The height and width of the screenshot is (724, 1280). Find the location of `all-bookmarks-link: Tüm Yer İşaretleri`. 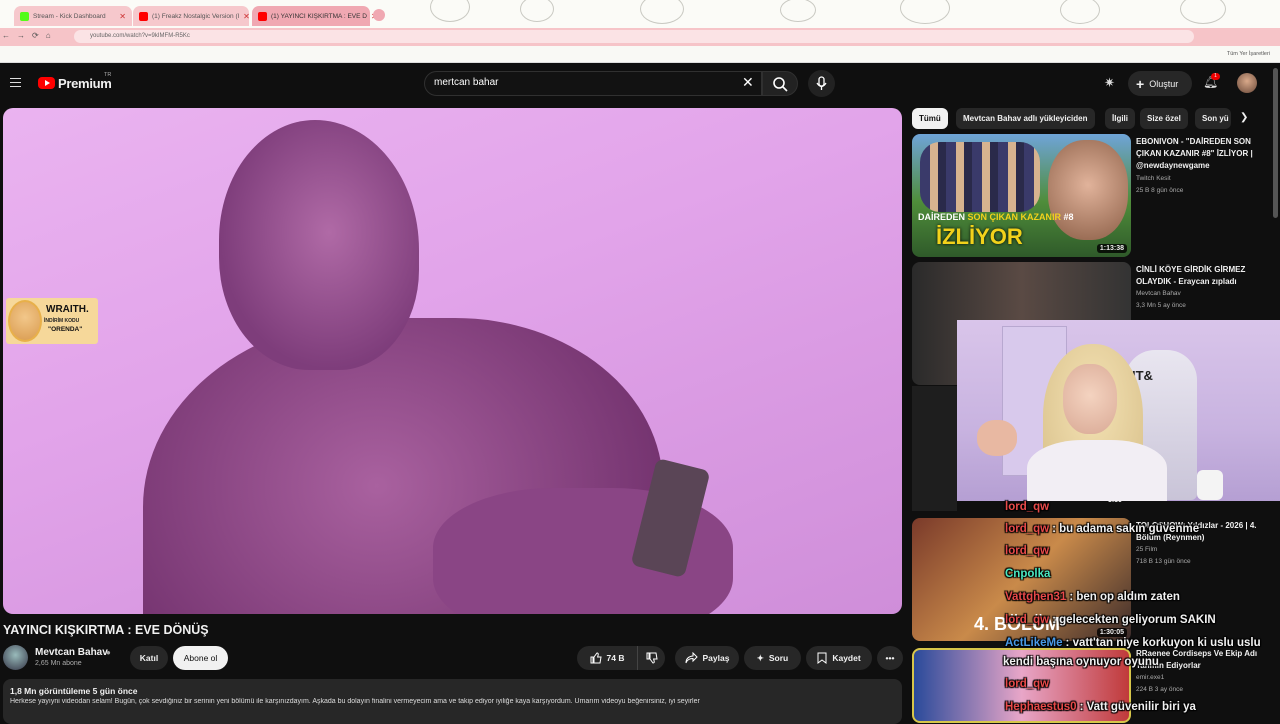

all-bookmarks-link: Tüm Yer İşaretleri is located at coordinates (1248, 54).